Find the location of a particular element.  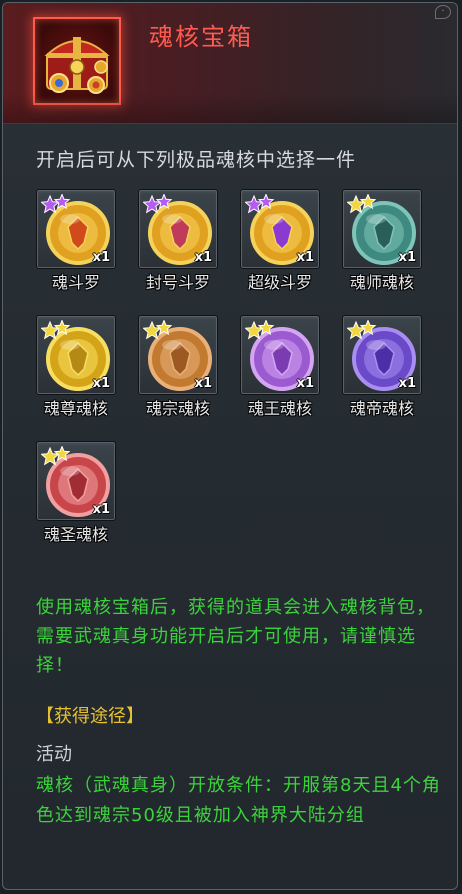

item-name: 魂圣魂核 is located at coordinates (75, 534).